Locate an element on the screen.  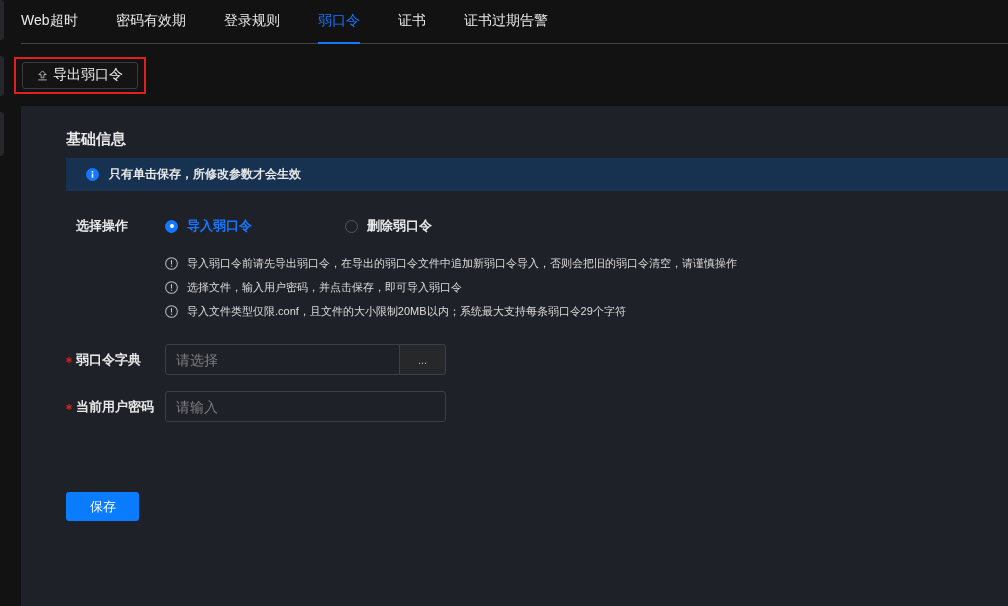
field-label: 当前用户密码 is located at coordinates (115, 406).